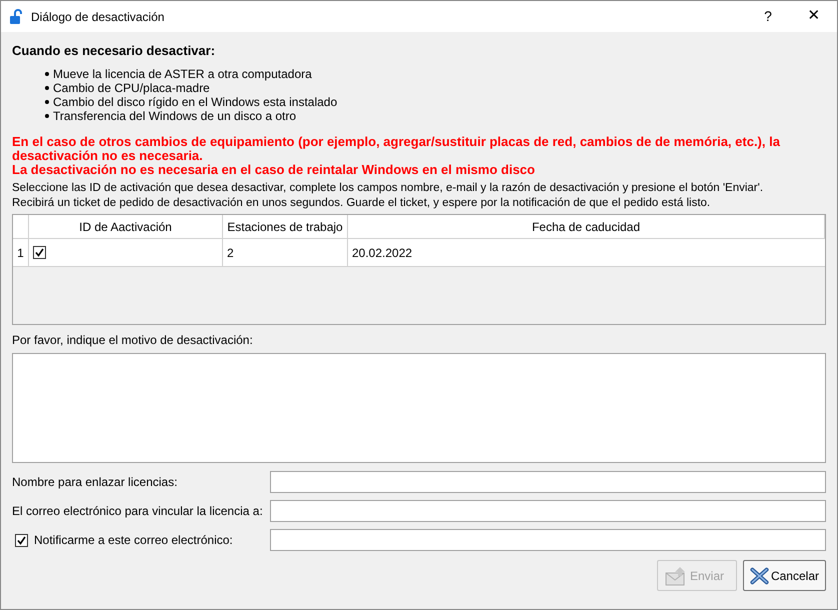  What do you see at coordinates (133, 540) in the screenshot?
I see `checkbox-label: Notificarme a este correo electrónico:` at bounding box center [133, 540].